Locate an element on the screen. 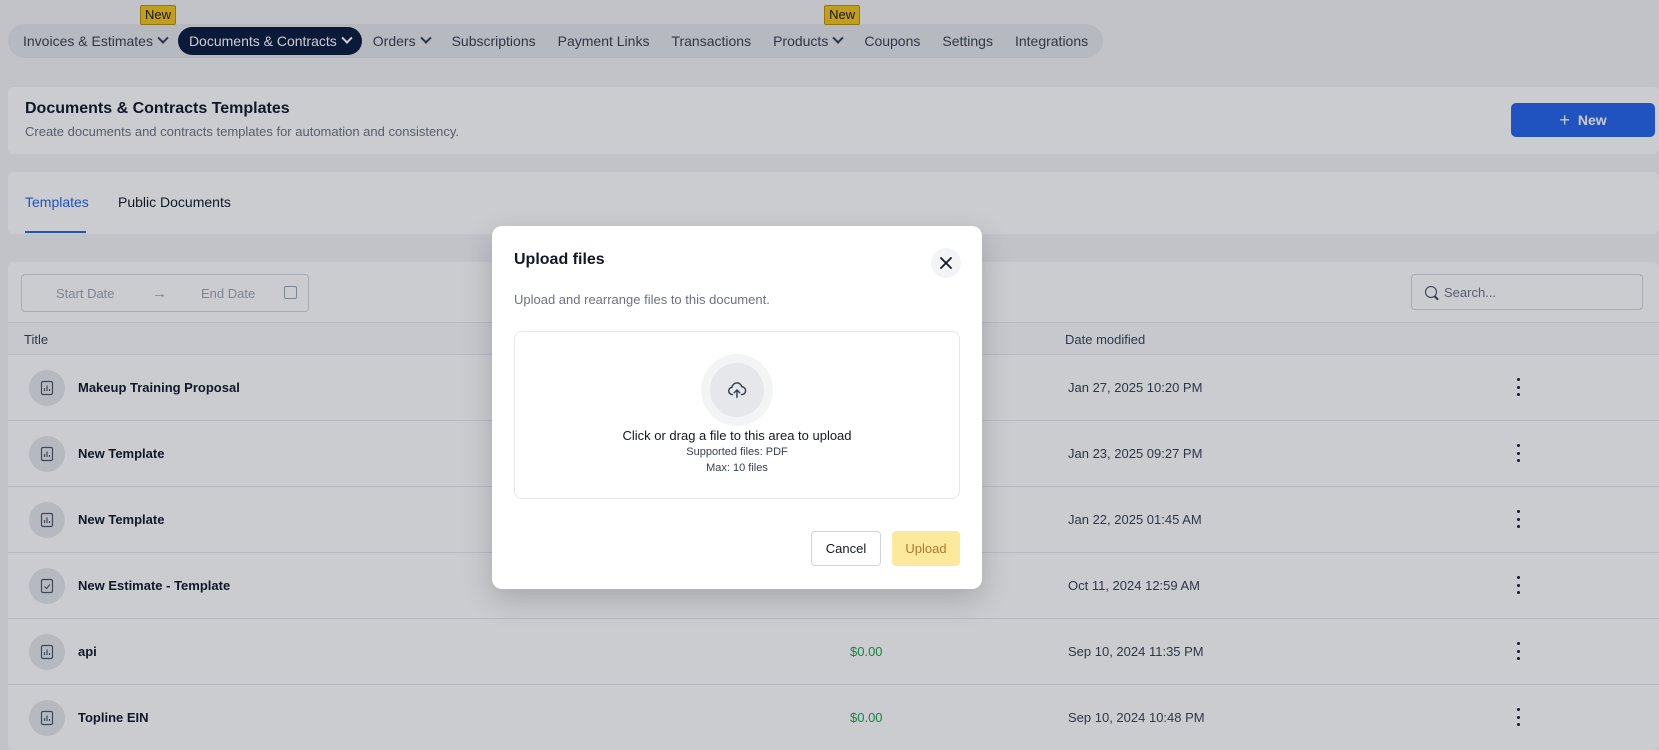 The width and height of the screenshot is (1659, 750). close-icon is located at coordinates (946, 263).